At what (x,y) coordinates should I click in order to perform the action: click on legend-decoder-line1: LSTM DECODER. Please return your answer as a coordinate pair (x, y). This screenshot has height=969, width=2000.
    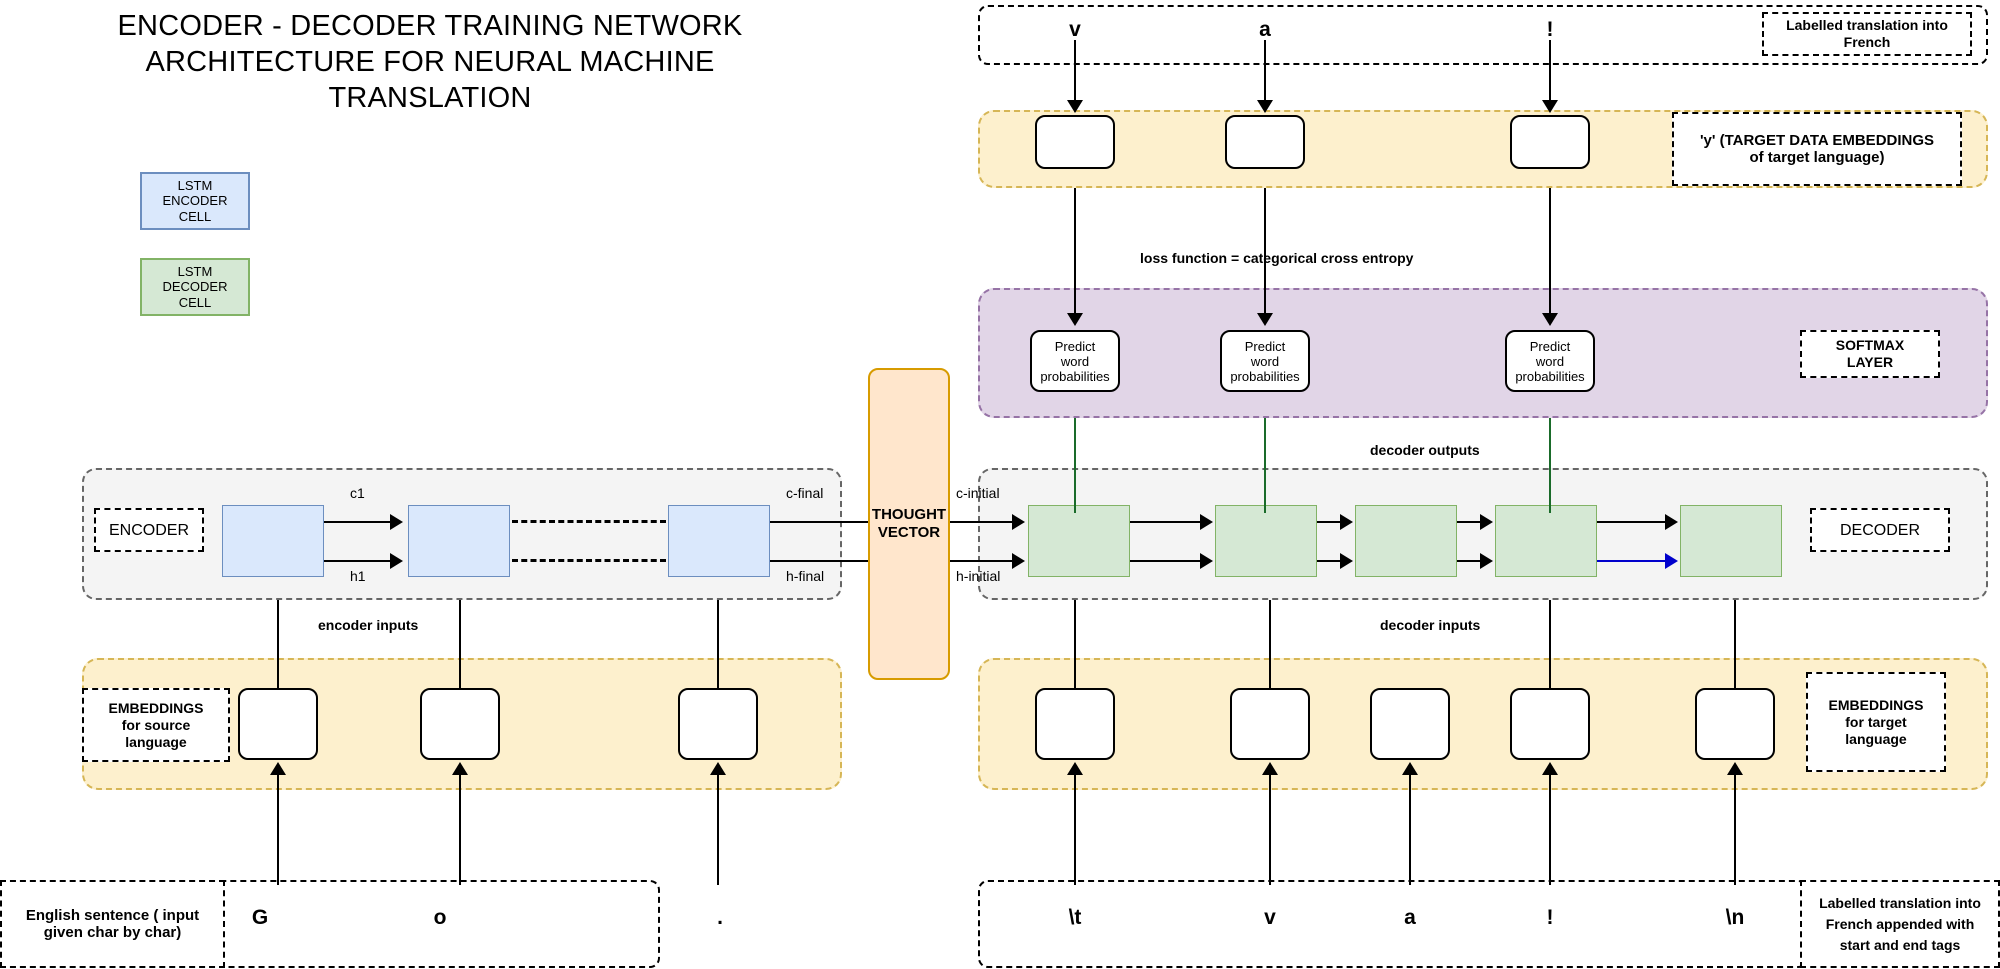
    Looking at the image, I should click on (195, 279).